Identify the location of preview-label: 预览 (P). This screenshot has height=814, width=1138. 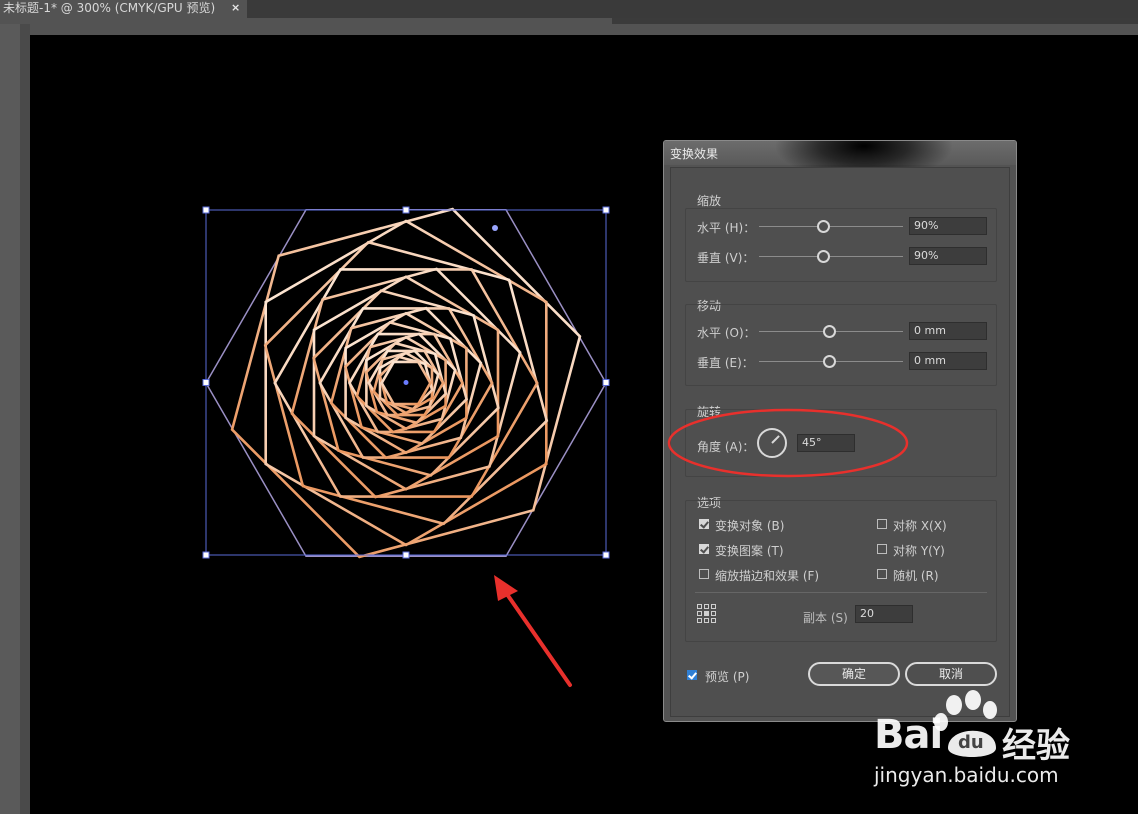
(727, 677).